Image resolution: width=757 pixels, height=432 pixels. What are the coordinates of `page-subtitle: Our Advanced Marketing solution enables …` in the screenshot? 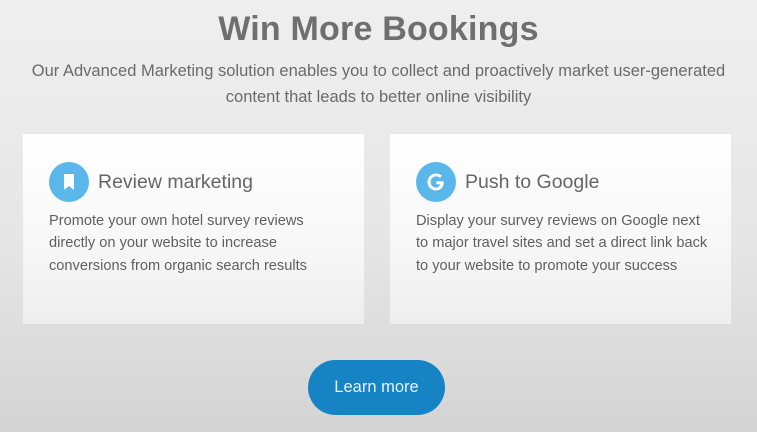 It's located at (378, 84).